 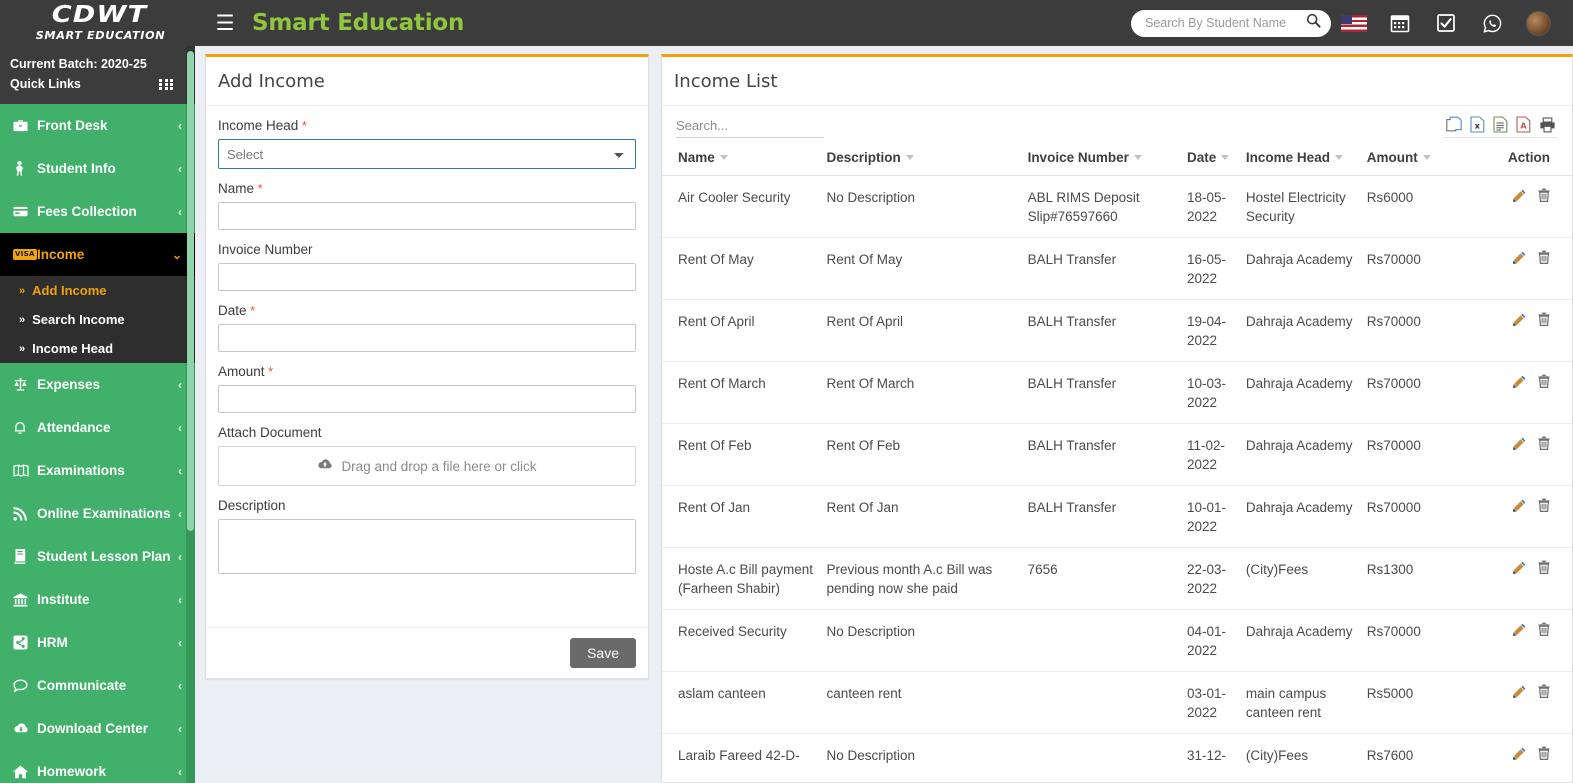 I want to click on sidebar-item-student-lesson-plan: Student Lesson Plan ‹, so click(x=97, y=556).